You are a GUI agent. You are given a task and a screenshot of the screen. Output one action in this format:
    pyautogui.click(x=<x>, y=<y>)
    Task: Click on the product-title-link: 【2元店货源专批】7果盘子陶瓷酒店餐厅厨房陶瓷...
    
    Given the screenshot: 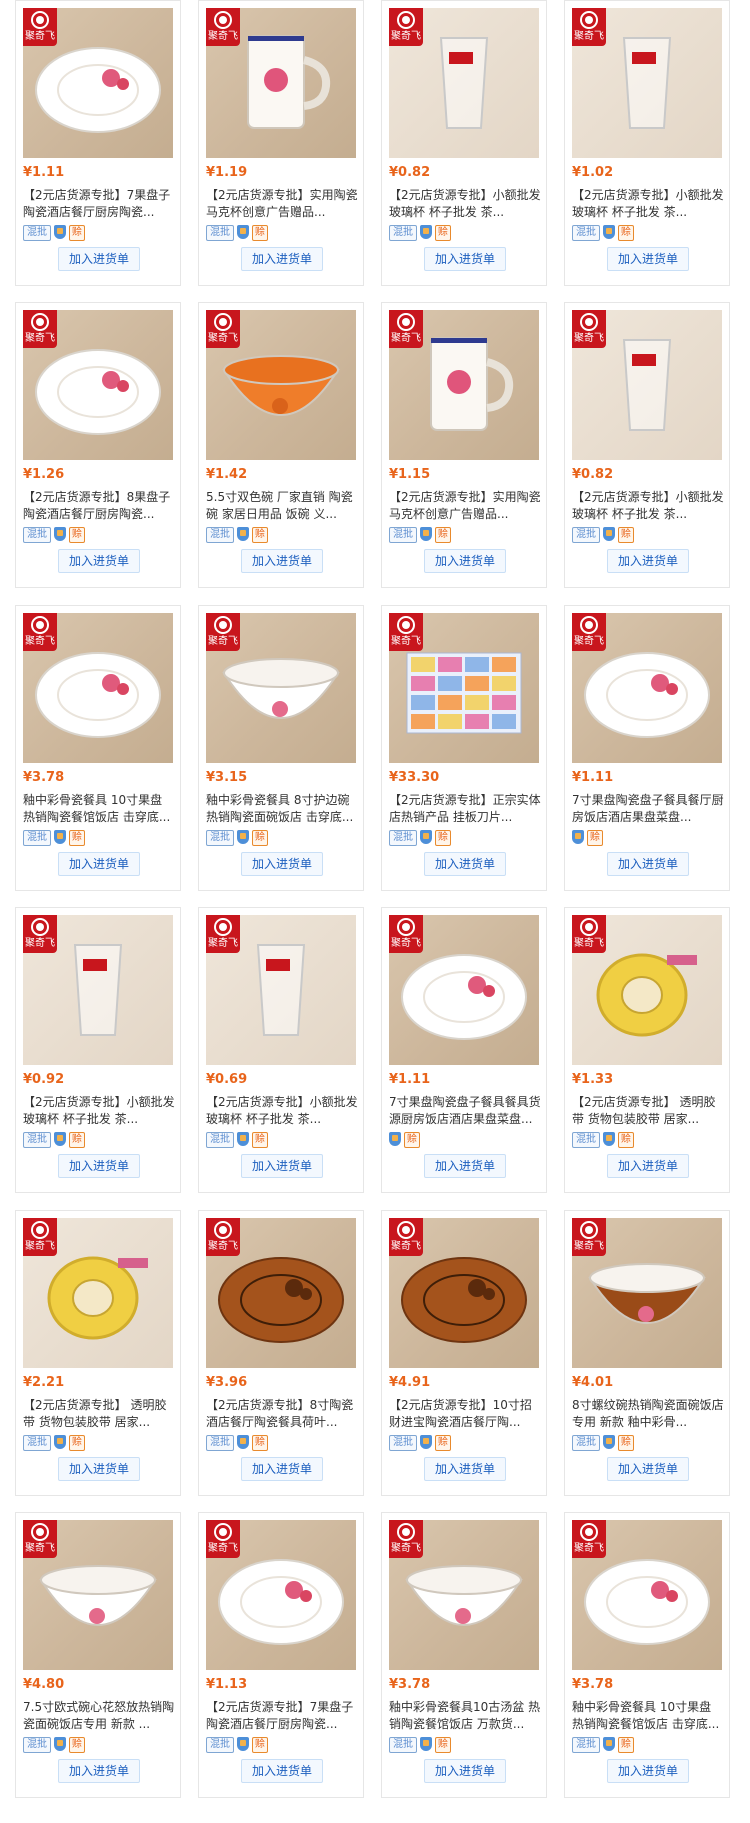 What is the action you would take?
    pyautogui.click(x=99, y=204)
    